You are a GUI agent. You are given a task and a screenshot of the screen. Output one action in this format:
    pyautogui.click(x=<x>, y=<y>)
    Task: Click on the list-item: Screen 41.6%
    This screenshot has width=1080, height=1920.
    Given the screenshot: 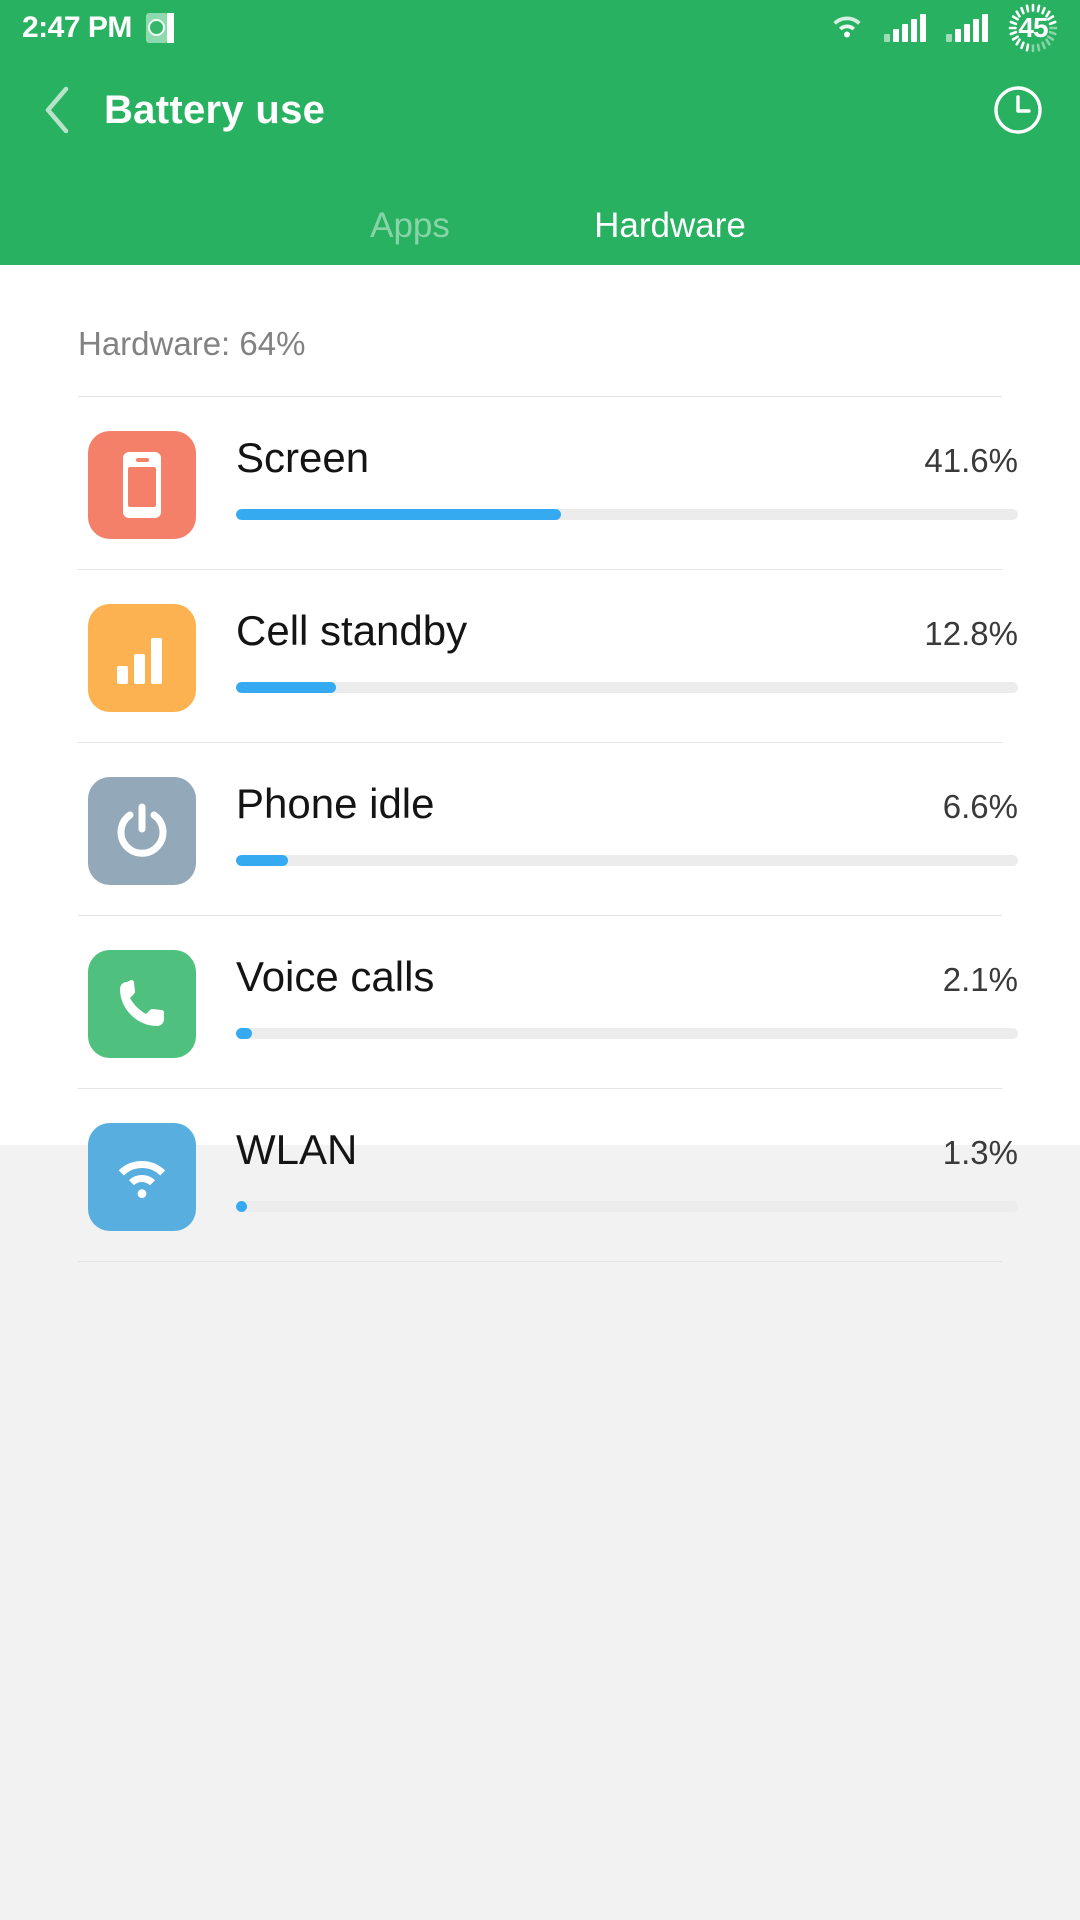 What is the action you would take?
    pyautogui.click(x=540, y=483)
    